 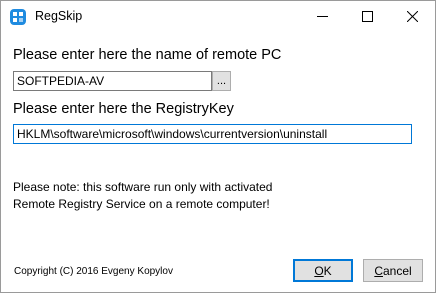 What do you see at coordinates (147, 55) in the screenshot?
I see `remote-pc-label: Please enter here the name of remote PC` at bounding box center [147, 55].